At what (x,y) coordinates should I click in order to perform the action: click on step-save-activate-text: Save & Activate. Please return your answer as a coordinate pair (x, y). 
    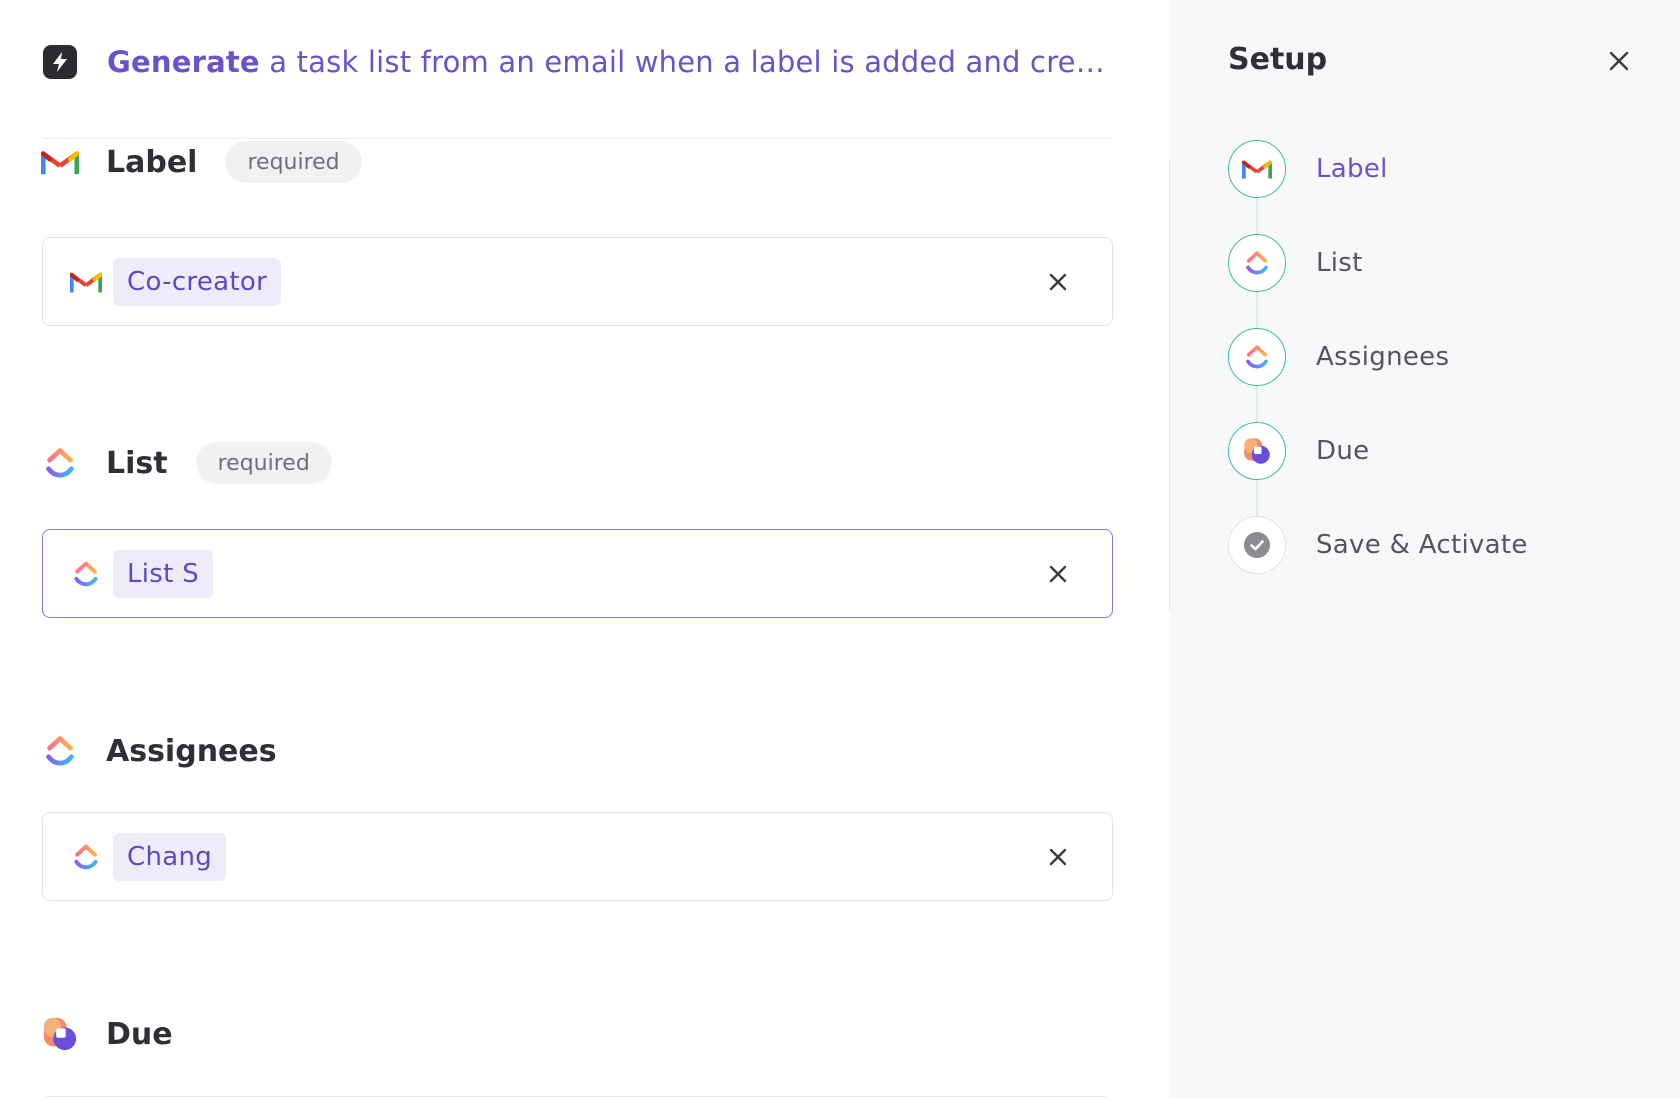
    Looking at the image, I should click on (1422, 545).